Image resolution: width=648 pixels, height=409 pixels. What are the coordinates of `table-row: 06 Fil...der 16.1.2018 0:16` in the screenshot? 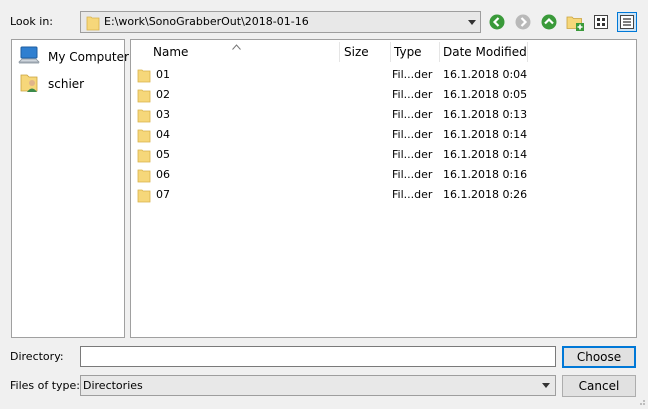 It's located at (383, 175).